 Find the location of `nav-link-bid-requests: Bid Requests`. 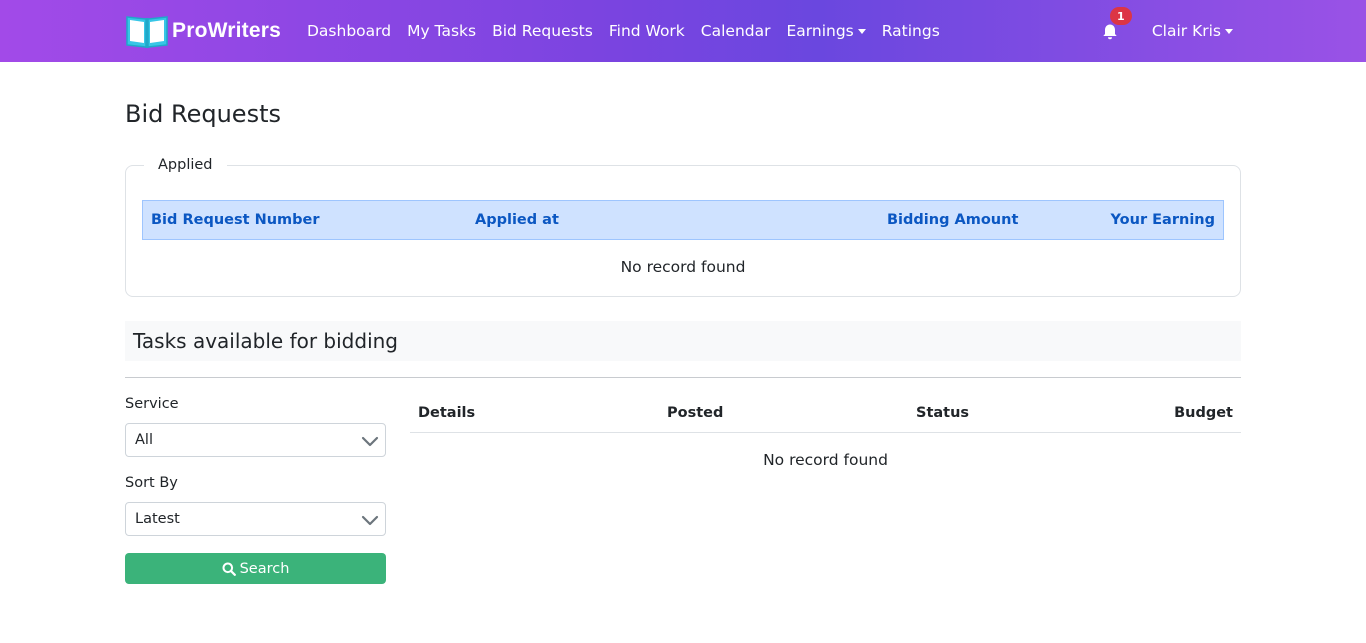

nav-link-bid-requests: Bid Requests is located at coordinates (542, 31).